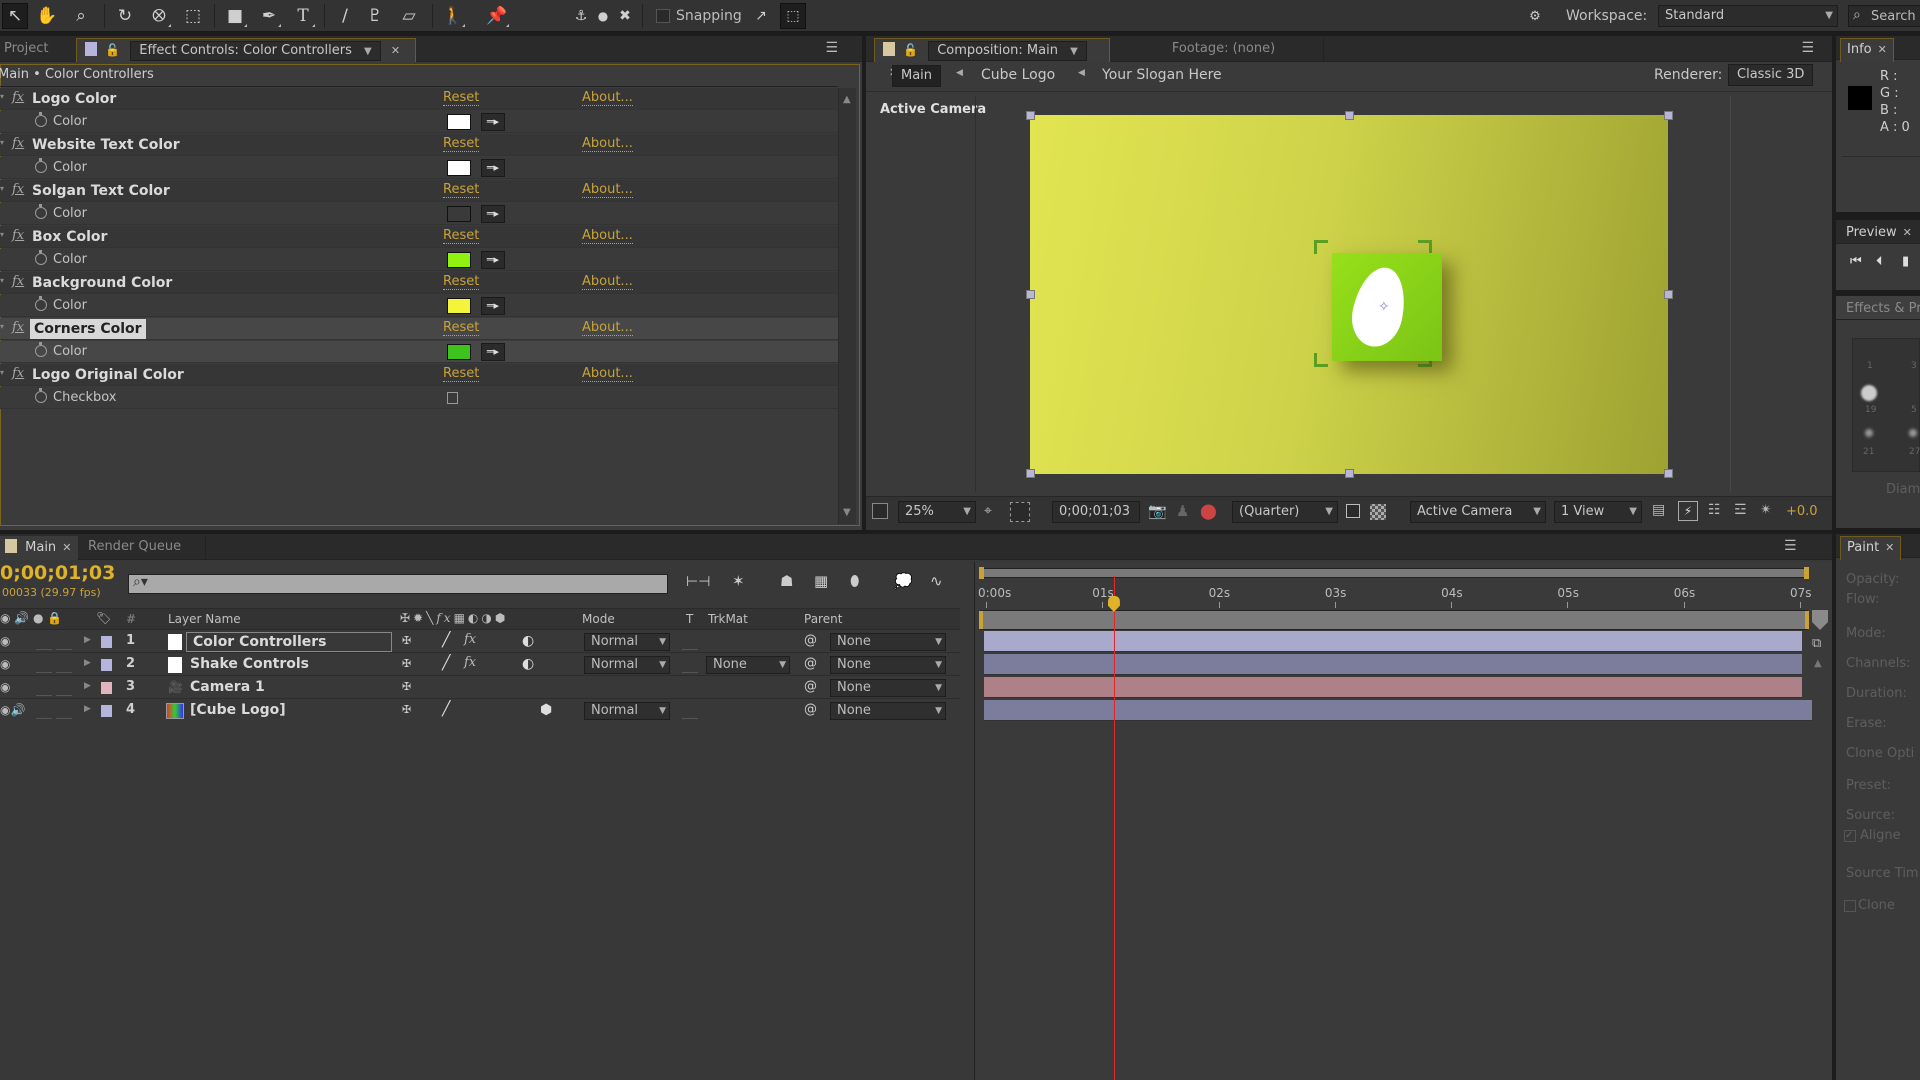 The width and height of the screenshot is (1920, 1080). I want to click on brainstorm-icon: 💭, so click(903, 581).